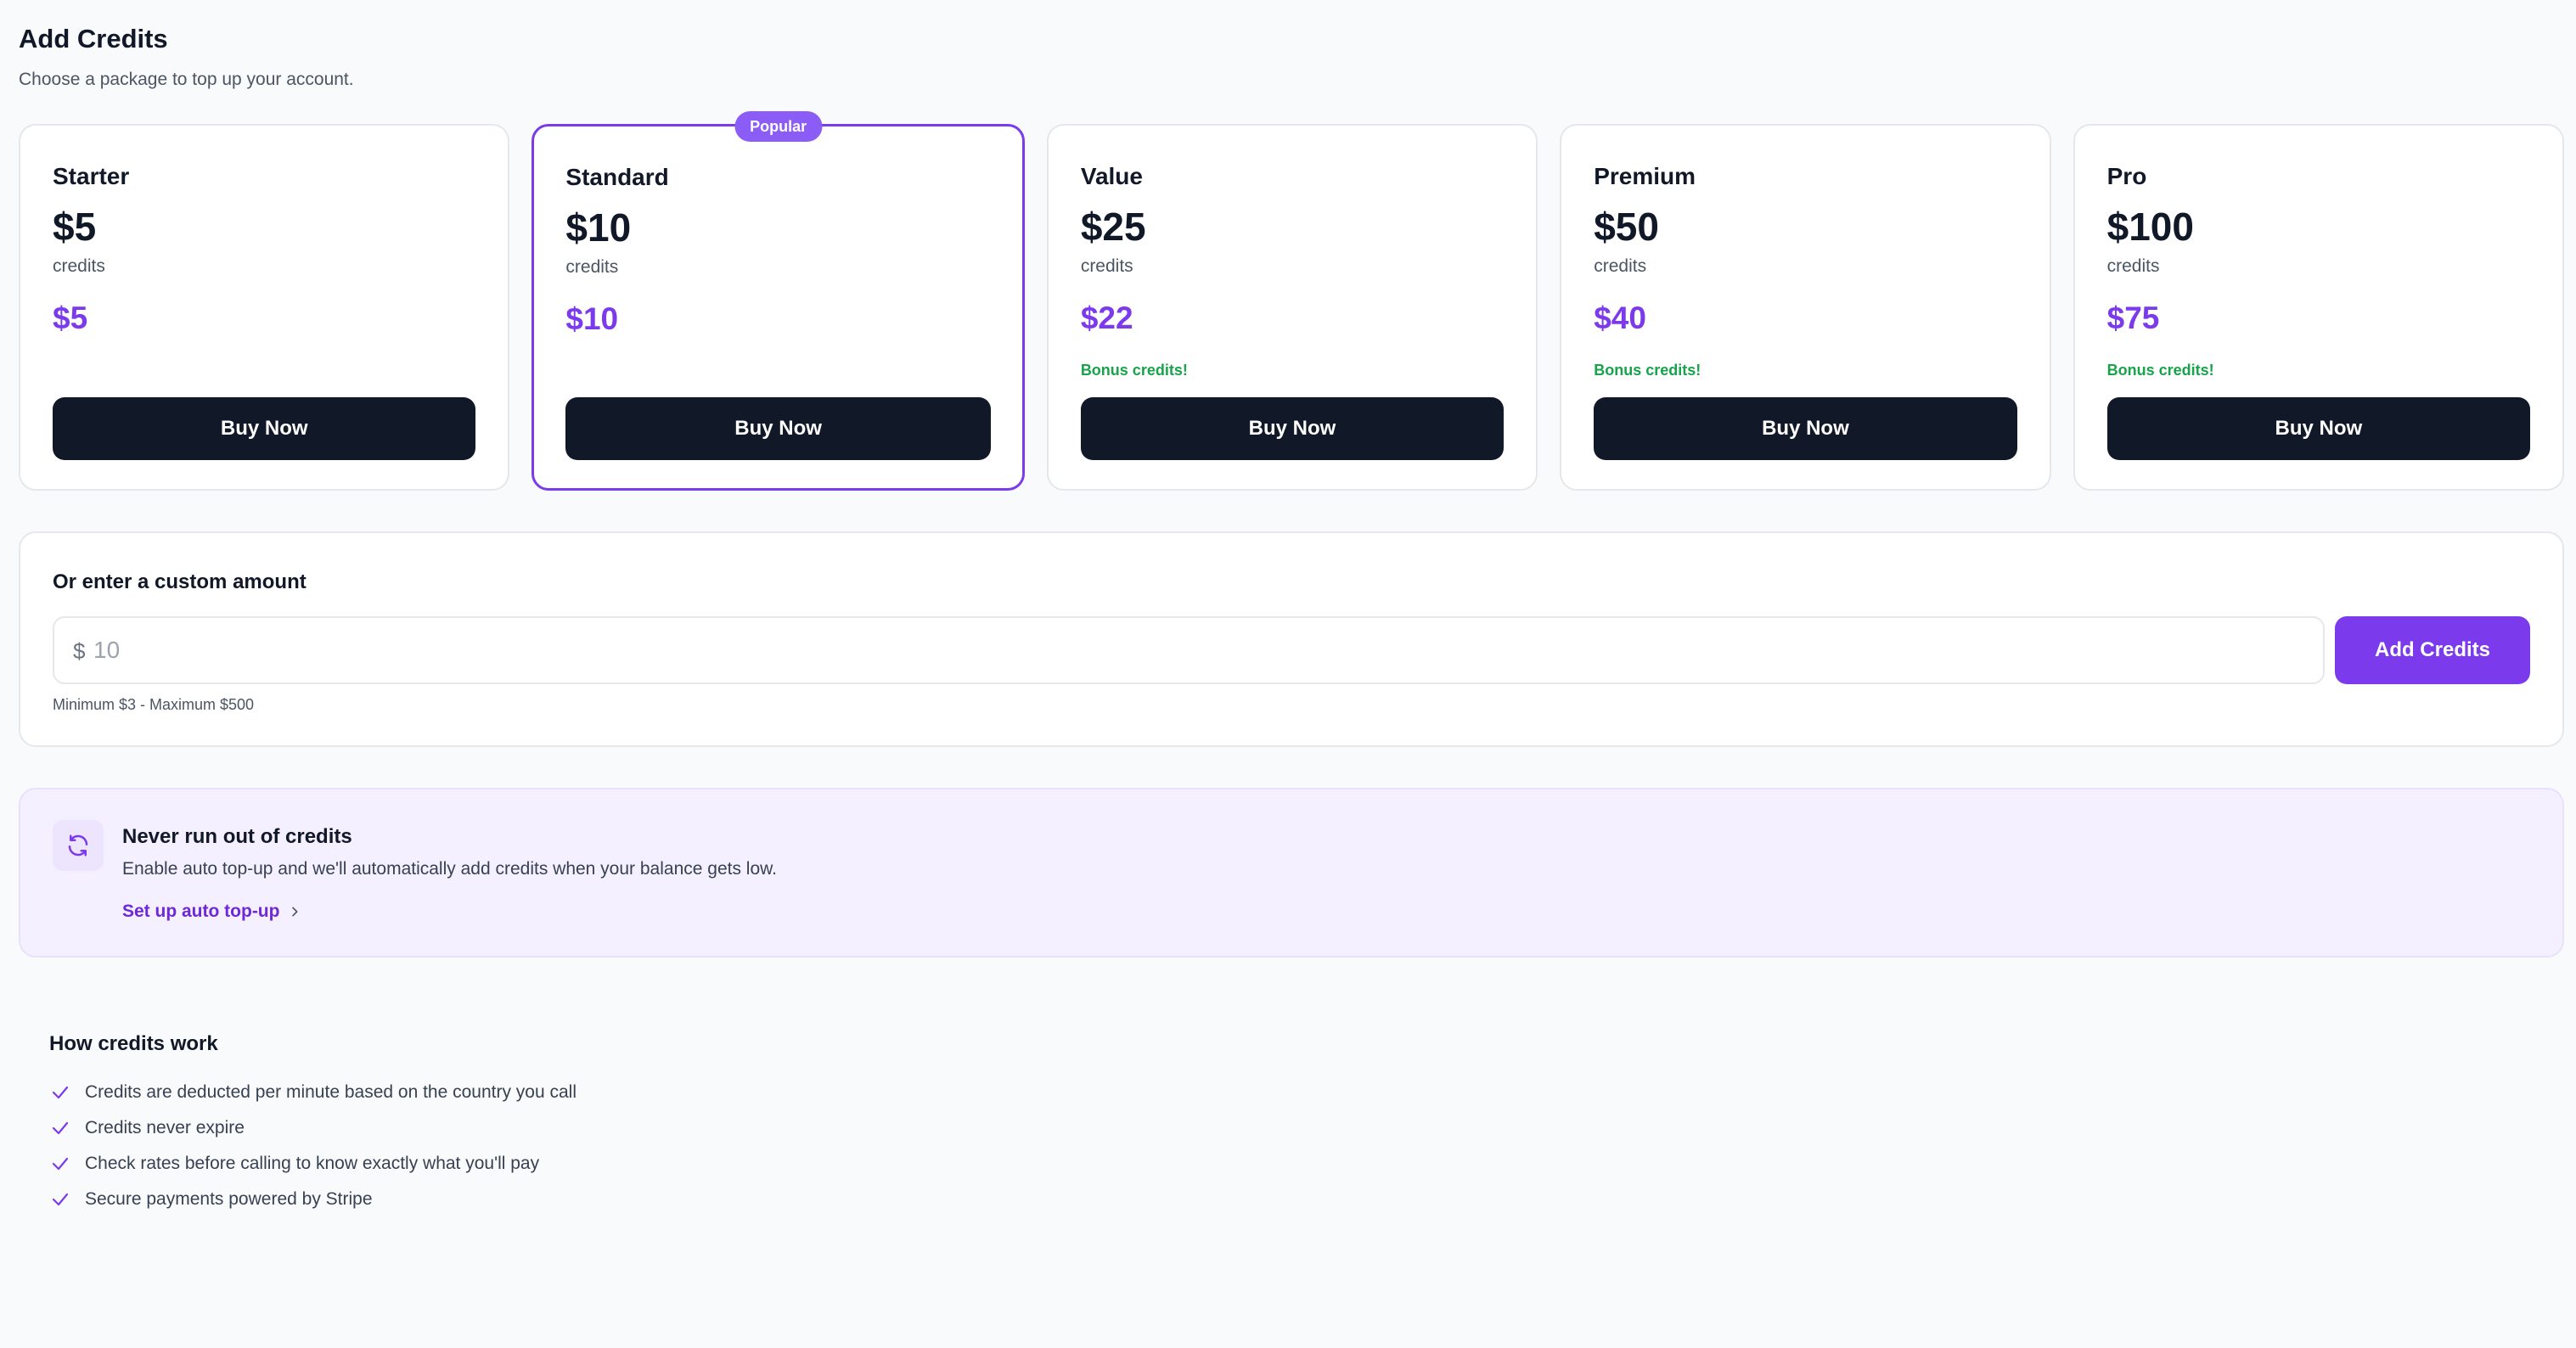 The image size is (2576, 1348). What do you see at coordinates (75, 227) in the screenshot?
I see `package-credits: $5` at bounding box center [75, 227].